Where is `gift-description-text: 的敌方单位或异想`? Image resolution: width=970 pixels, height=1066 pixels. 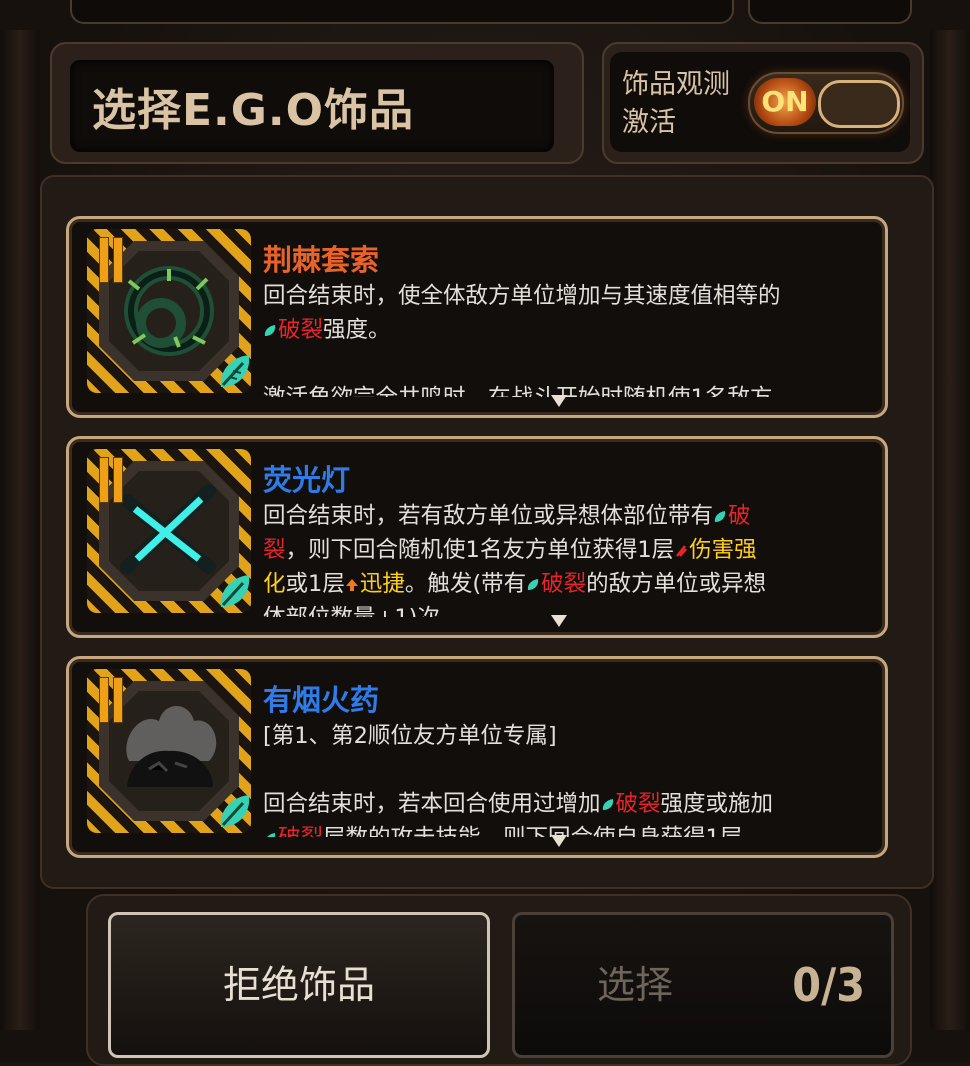
gift-description-text: 的敌方单位或异想 is located at coordinates (676, 584).